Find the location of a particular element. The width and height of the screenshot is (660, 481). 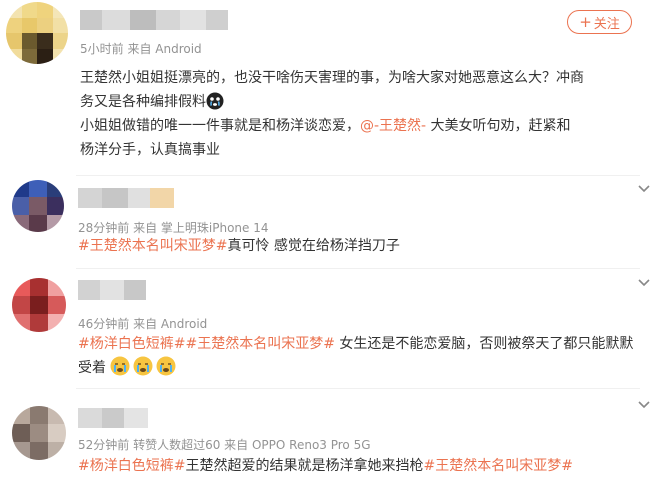

comment-meta: 46分钟前 来自 Android is located at coordinates (143, 324).